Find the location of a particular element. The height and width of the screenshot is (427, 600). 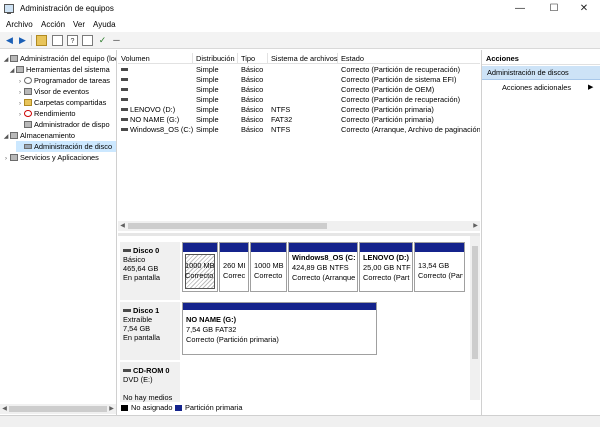

disk-1-label: Disco 1 Extraíble 7,54 GB En pantalla is located at coordinates (150, 331).